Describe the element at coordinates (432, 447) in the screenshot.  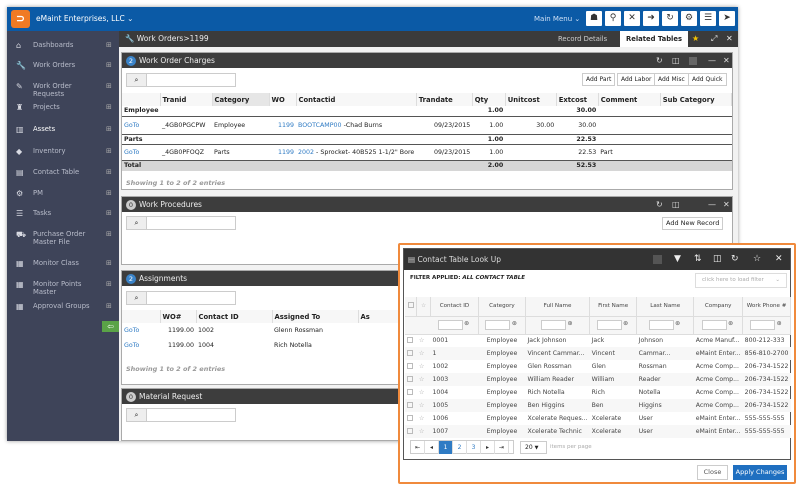
I see `prev-page-button: ◂` at that location.